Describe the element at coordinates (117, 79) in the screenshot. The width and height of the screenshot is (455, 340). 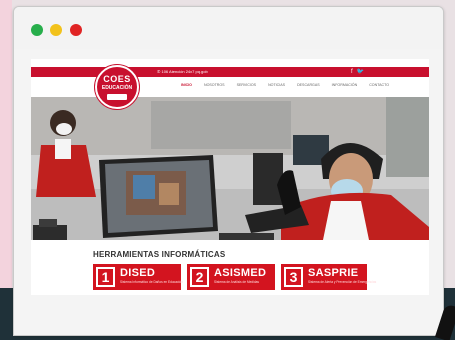
I see `logo-text-coes: COES` at that location.